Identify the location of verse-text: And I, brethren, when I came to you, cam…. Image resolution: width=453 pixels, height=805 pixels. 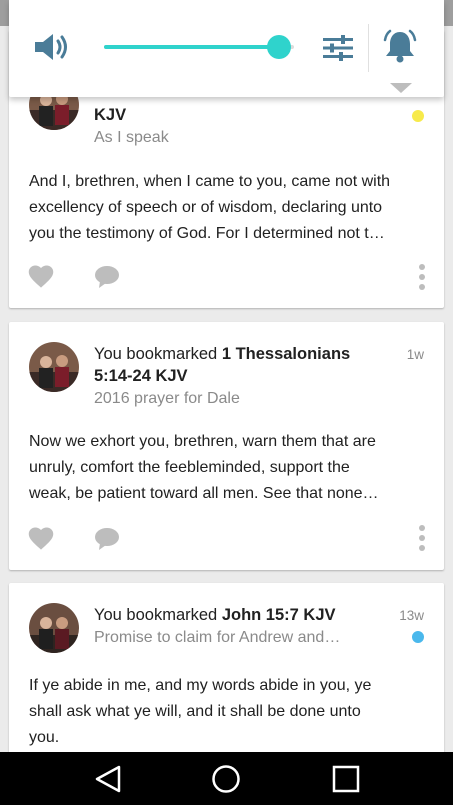
(229, 208).